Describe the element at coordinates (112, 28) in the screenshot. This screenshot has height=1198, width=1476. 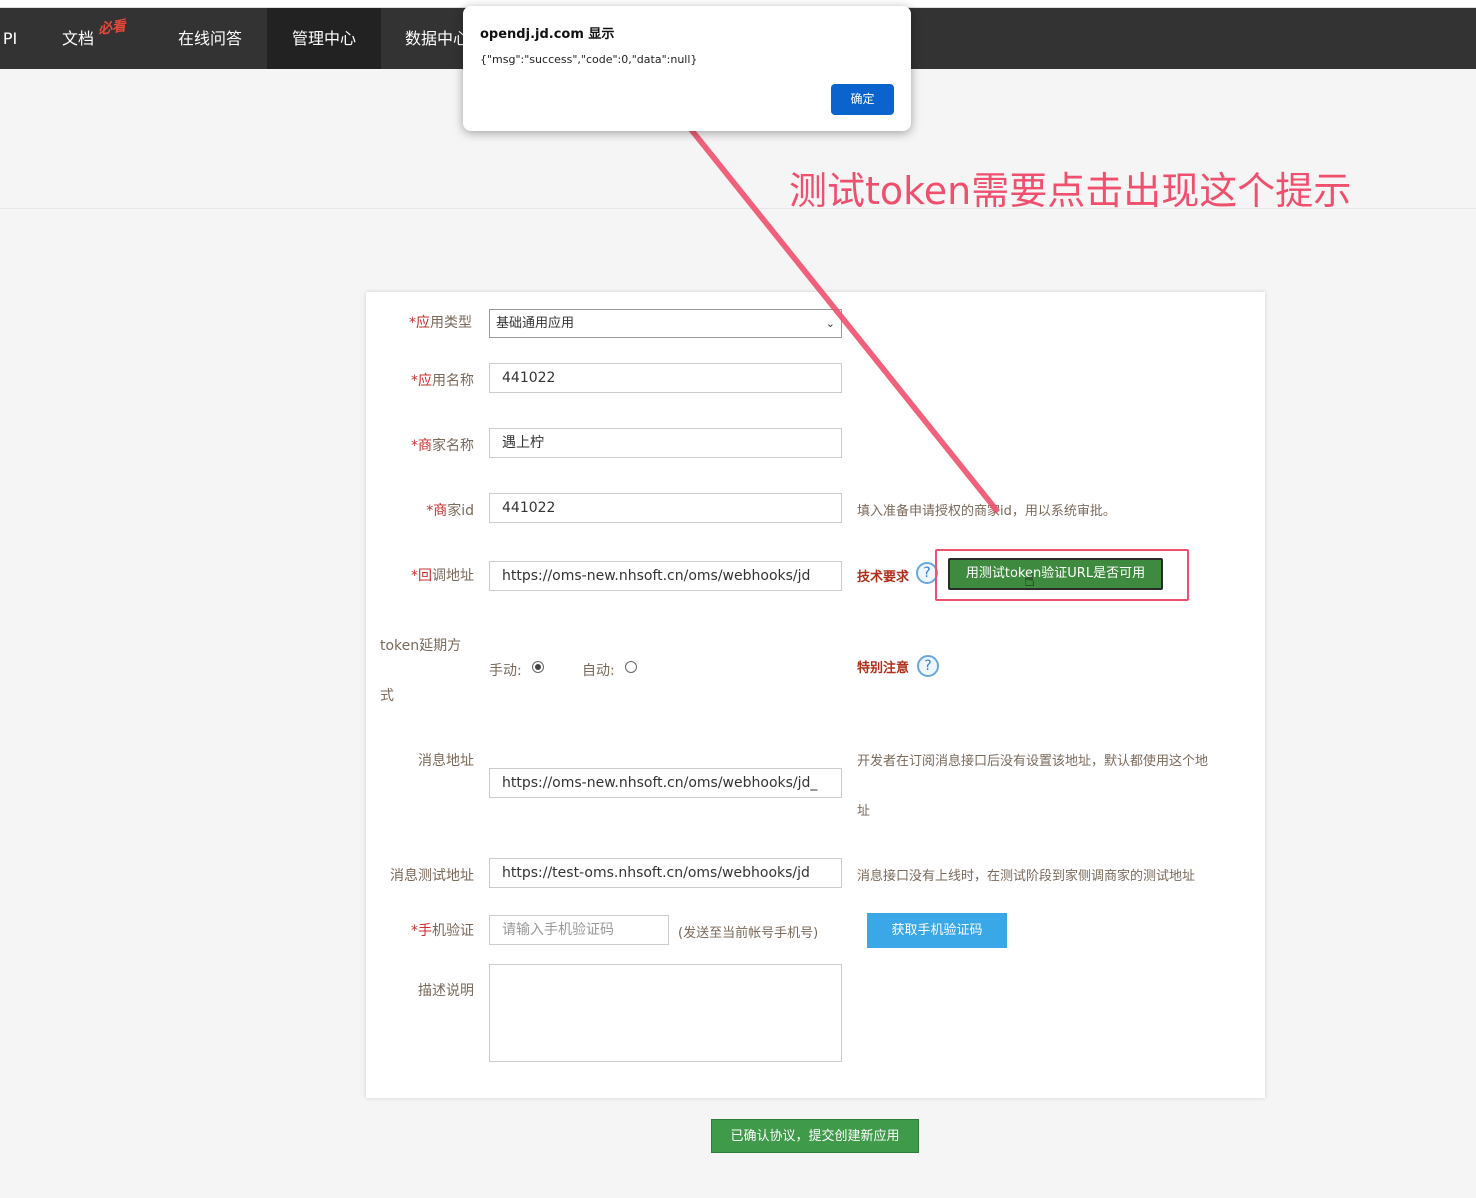
I see `hot-badge: 必看` at that location.